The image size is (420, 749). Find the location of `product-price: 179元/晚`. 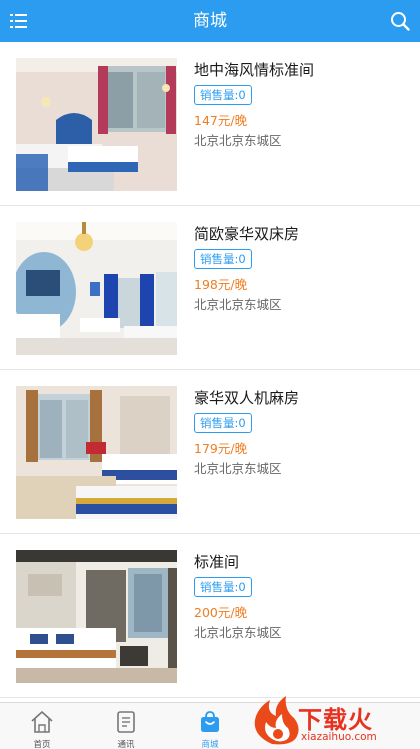

product-price: 179元/晚 is located at coordinates (221, 448).